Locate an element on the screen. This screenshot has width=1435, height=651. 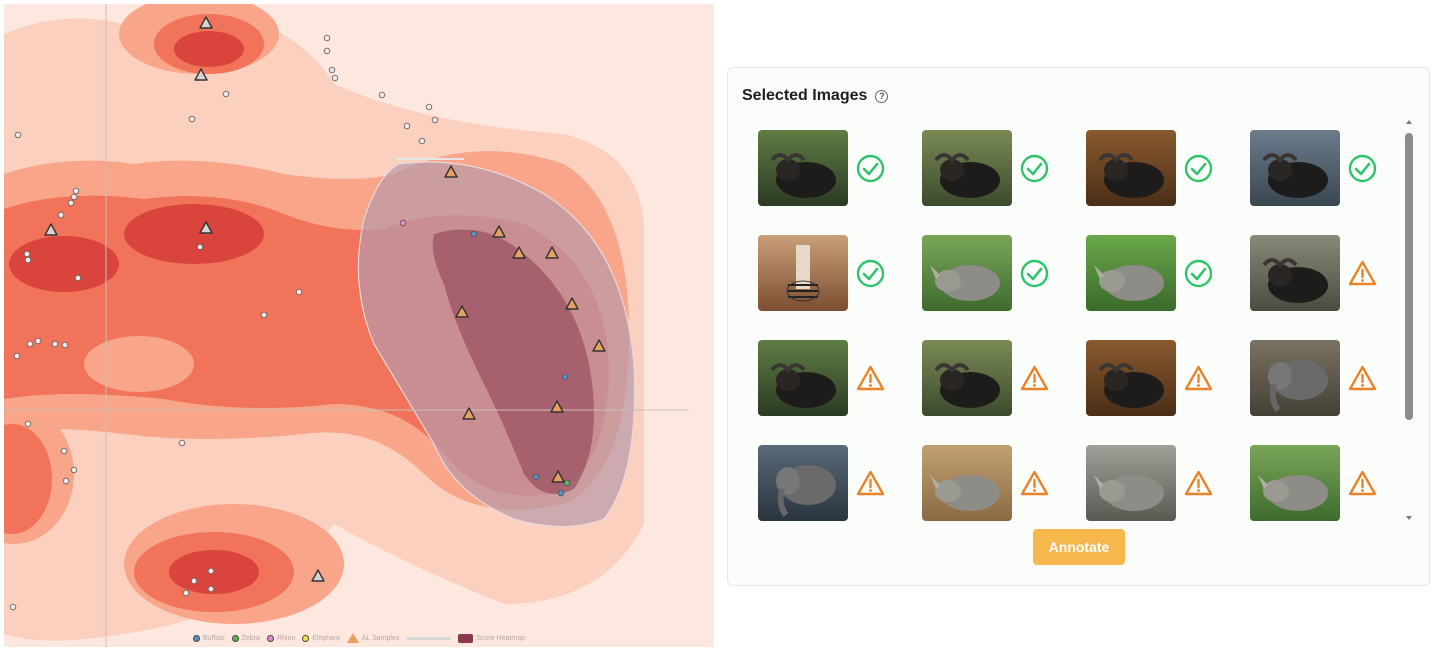
legend-item: Elephant is located at coordinates (321, 638).